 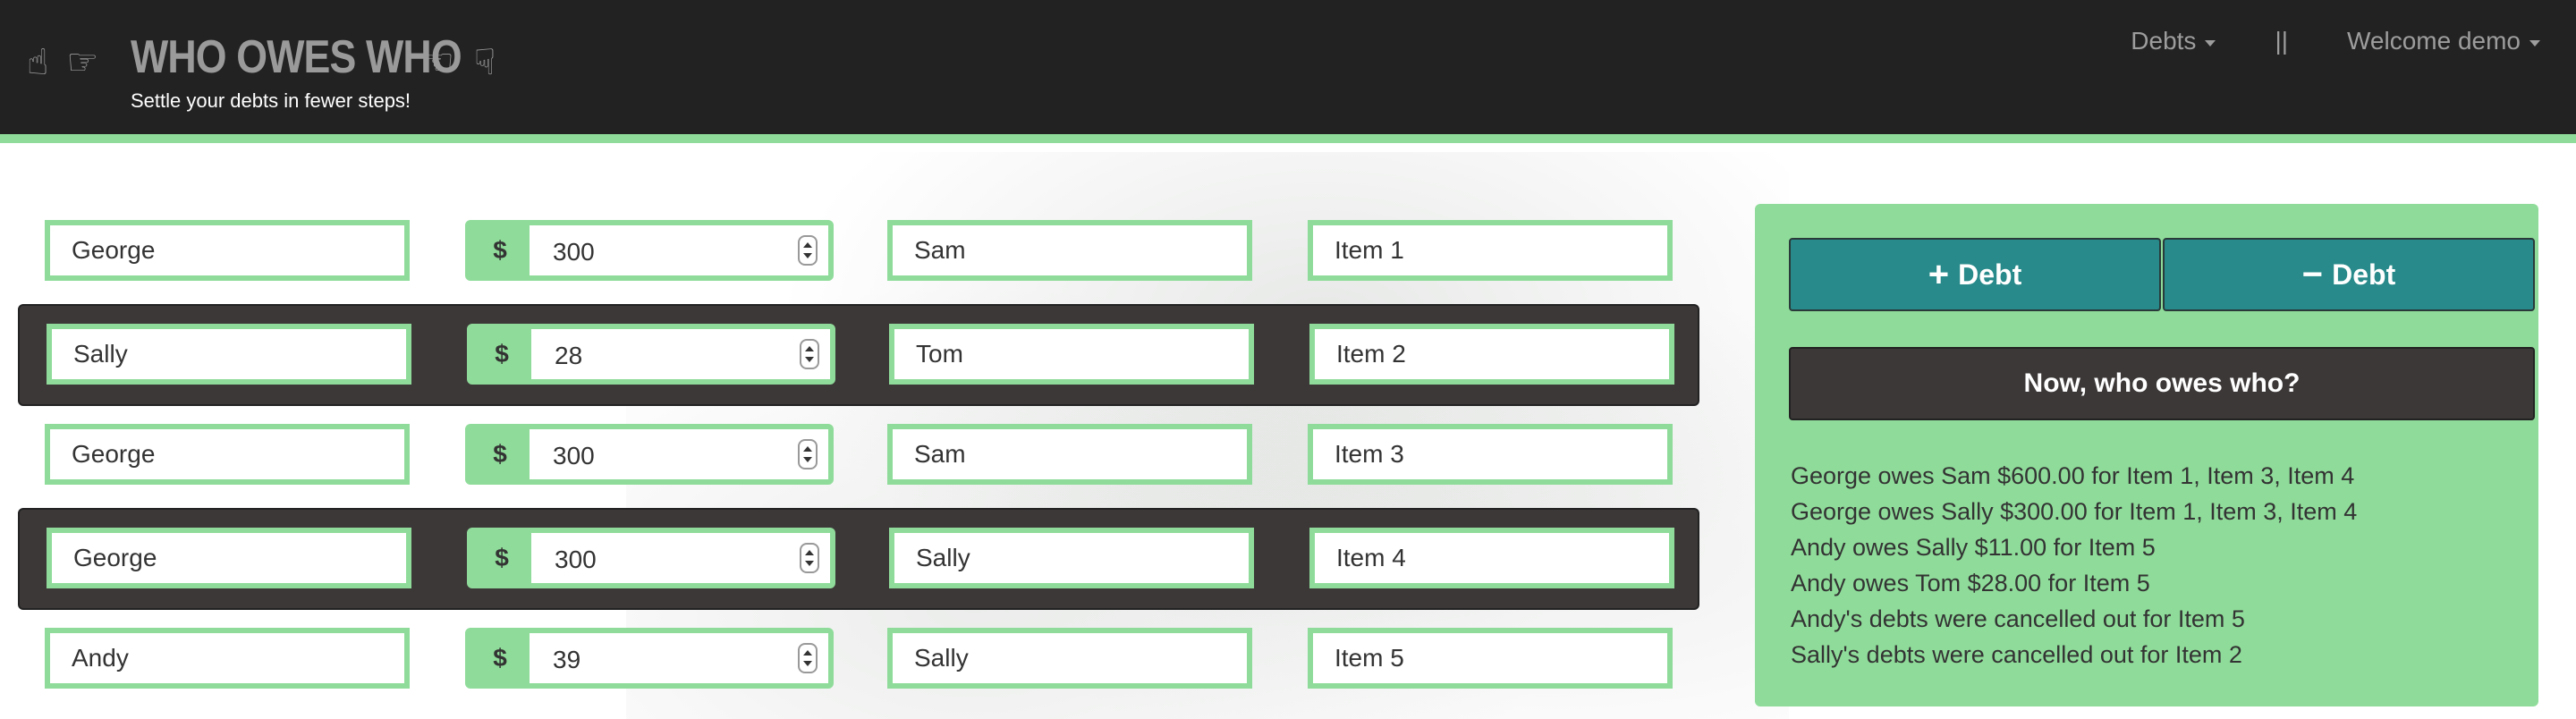 What do you see at coordinates (296, 57) in the screenshot?
I see `brand-title: WHO OWES WHO` at bounding box center [296, 57].